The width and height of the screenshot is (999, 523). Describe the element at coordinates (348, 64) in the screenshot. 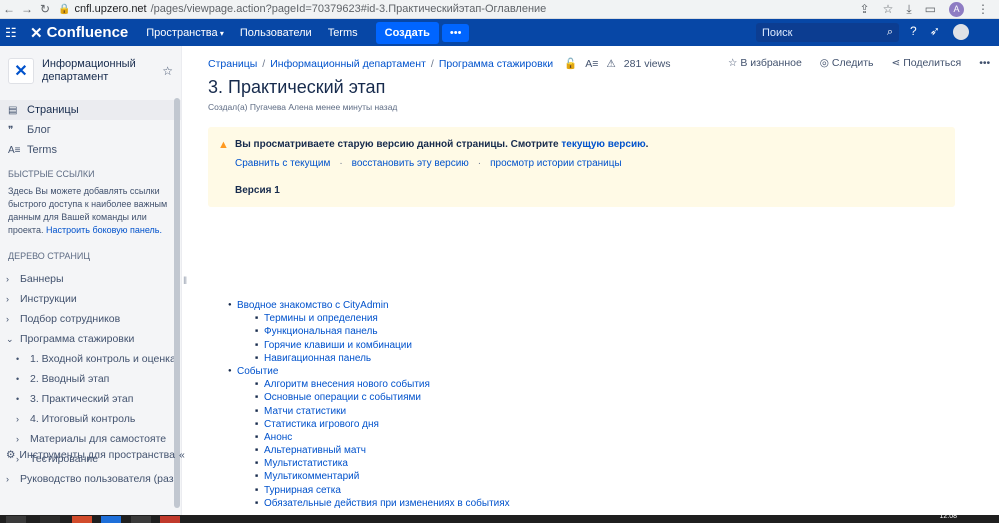

I see `breadcrumb-space: Информационный департамент` at that location.